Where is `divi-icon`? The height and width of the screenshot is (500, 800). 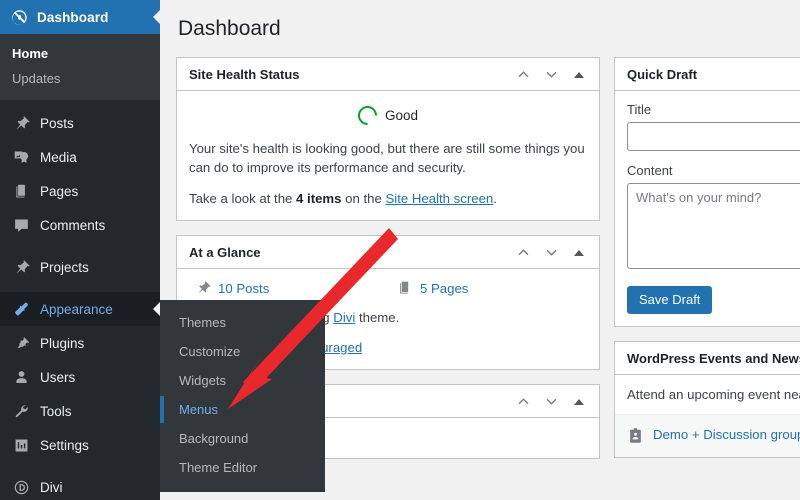
divi-icon is located at coordinates (21, 487).